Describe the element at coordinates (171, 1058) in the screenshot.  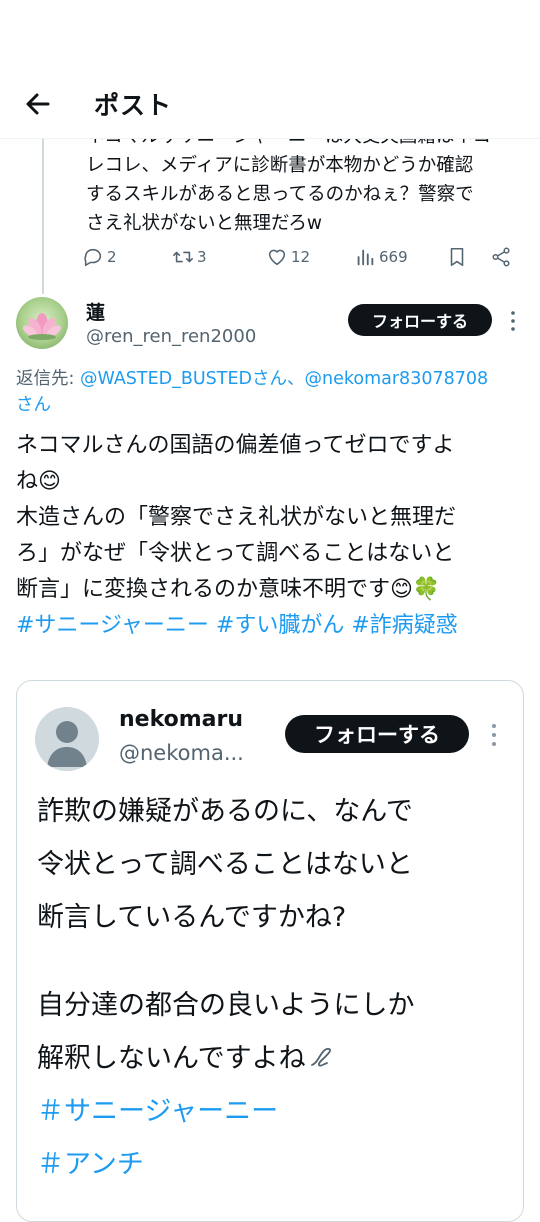
I see `quoted-line-text: 解釈しないんですよね` at that location.